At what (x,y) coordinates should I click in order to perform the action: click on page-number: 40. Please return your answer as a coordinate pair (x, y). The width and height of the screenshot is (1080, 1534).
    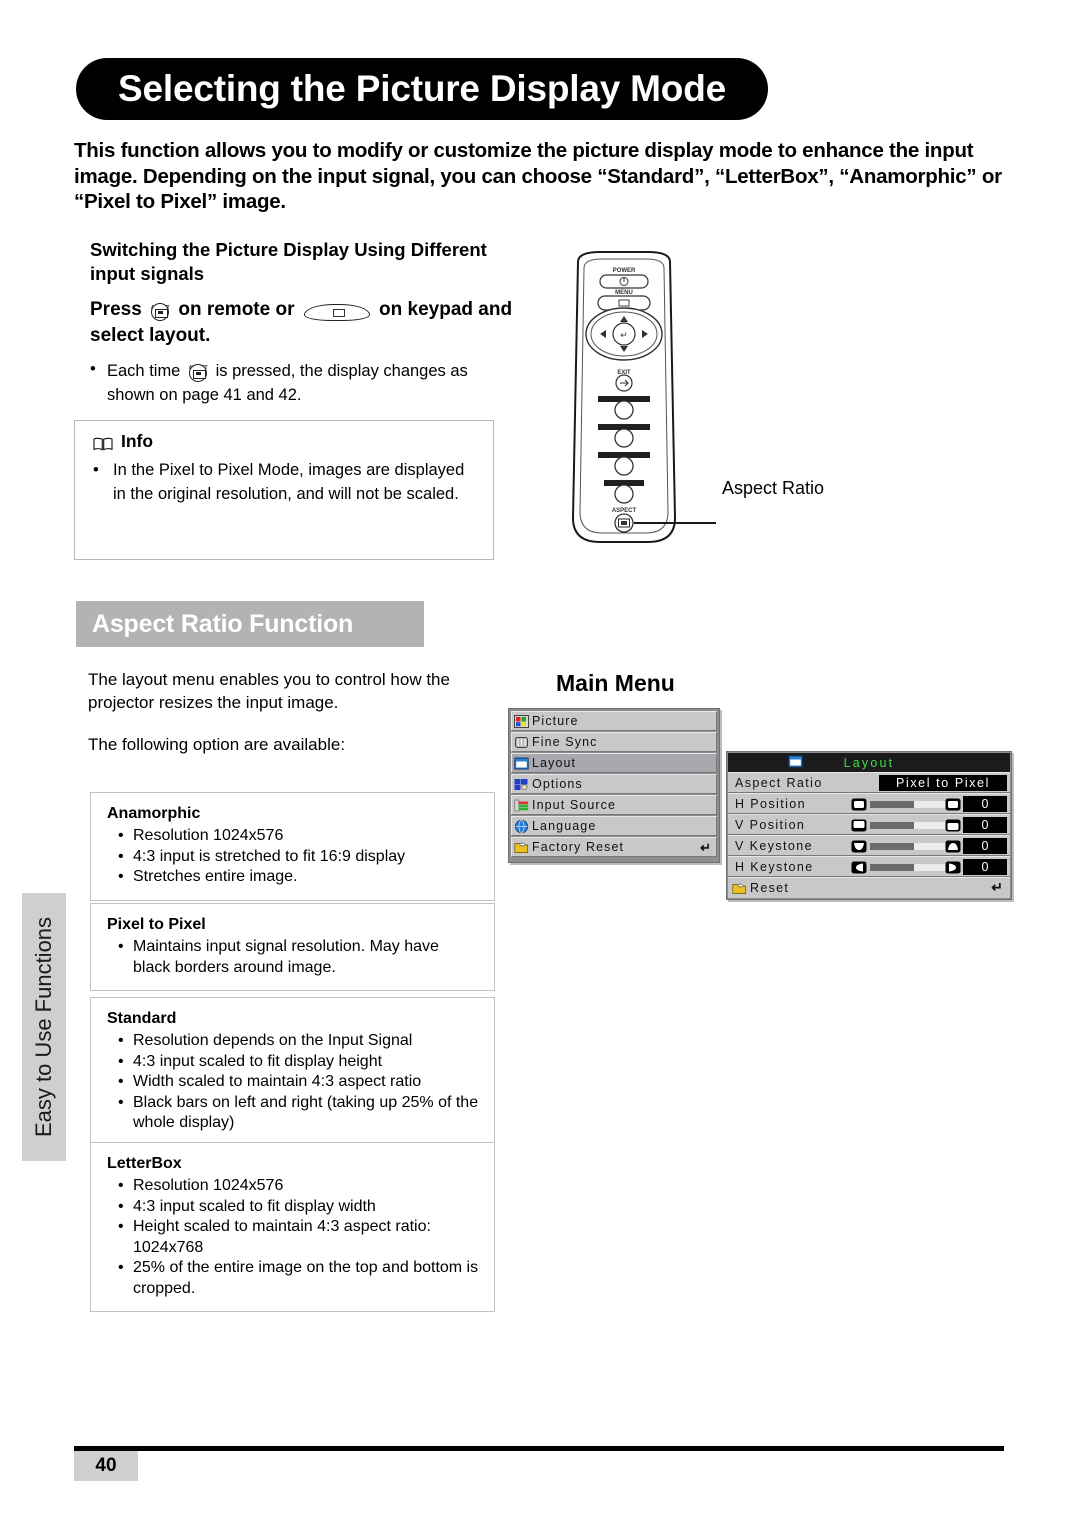
    Looking at the image, I should click on (106, 1466).